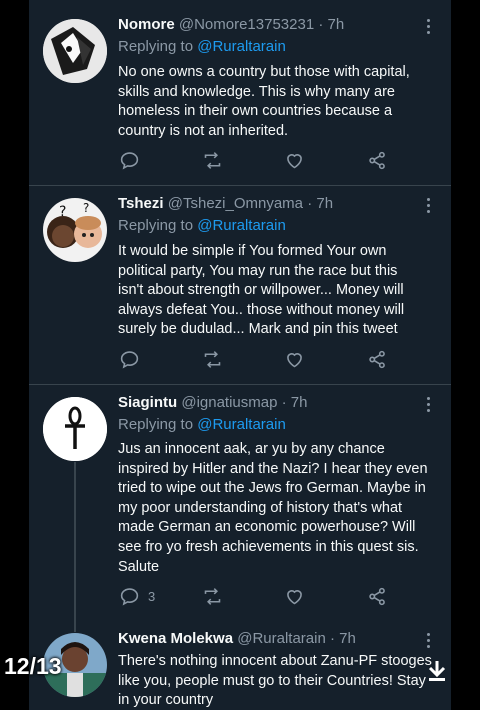 The height and width of the screenshot is (710, 480). I want to click on avatar-siagintu, so click(75, 429).